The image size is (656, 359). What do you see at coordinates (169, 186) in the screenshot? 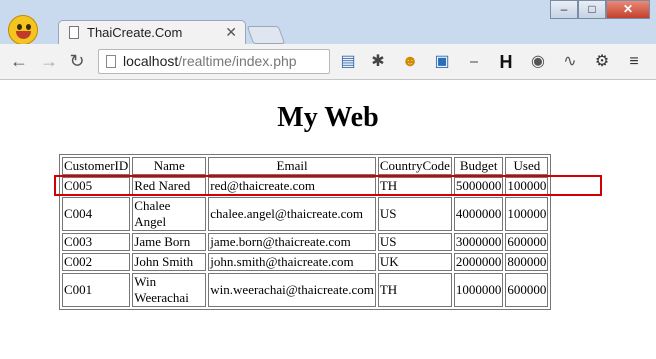
I see `cell-name: Red Nared` at bounding box center [169, 186].